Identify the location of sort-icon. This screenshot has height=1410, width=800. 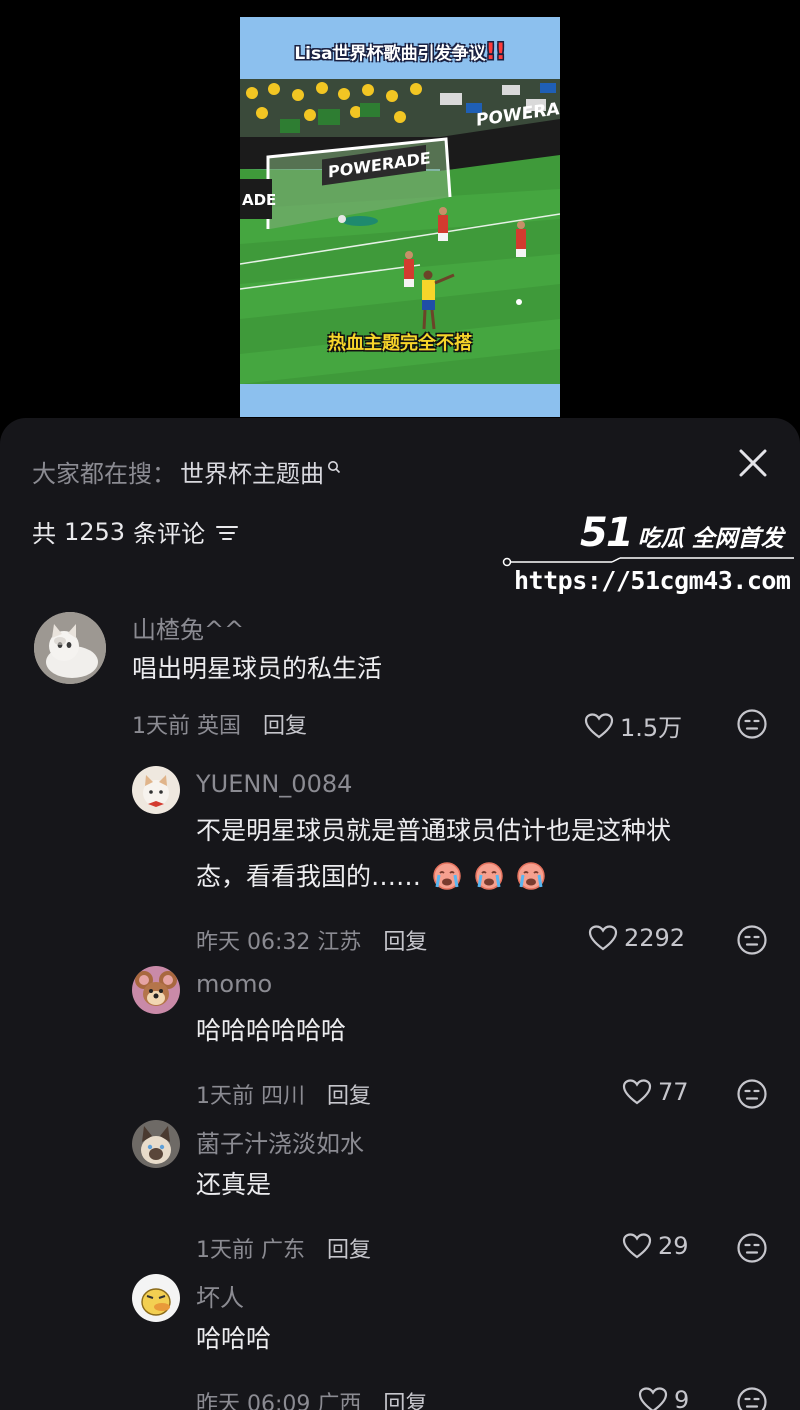
(227, 533).